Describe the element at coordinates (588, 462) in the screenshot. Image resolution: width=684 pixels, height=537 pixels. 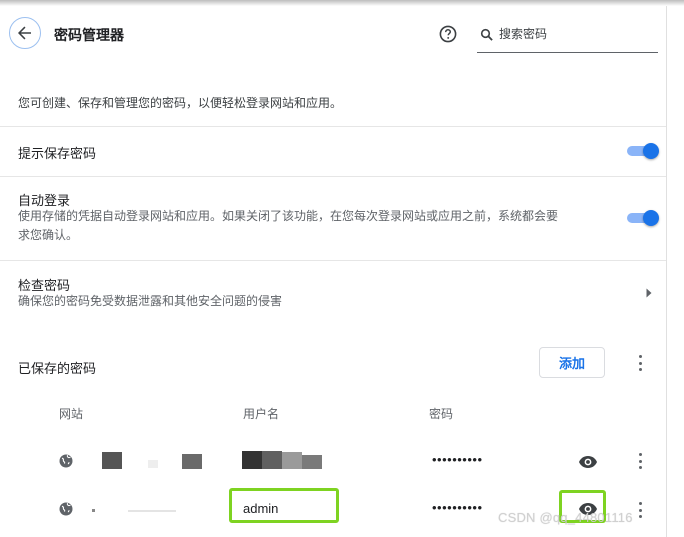
I see `eye-icon` at that location.